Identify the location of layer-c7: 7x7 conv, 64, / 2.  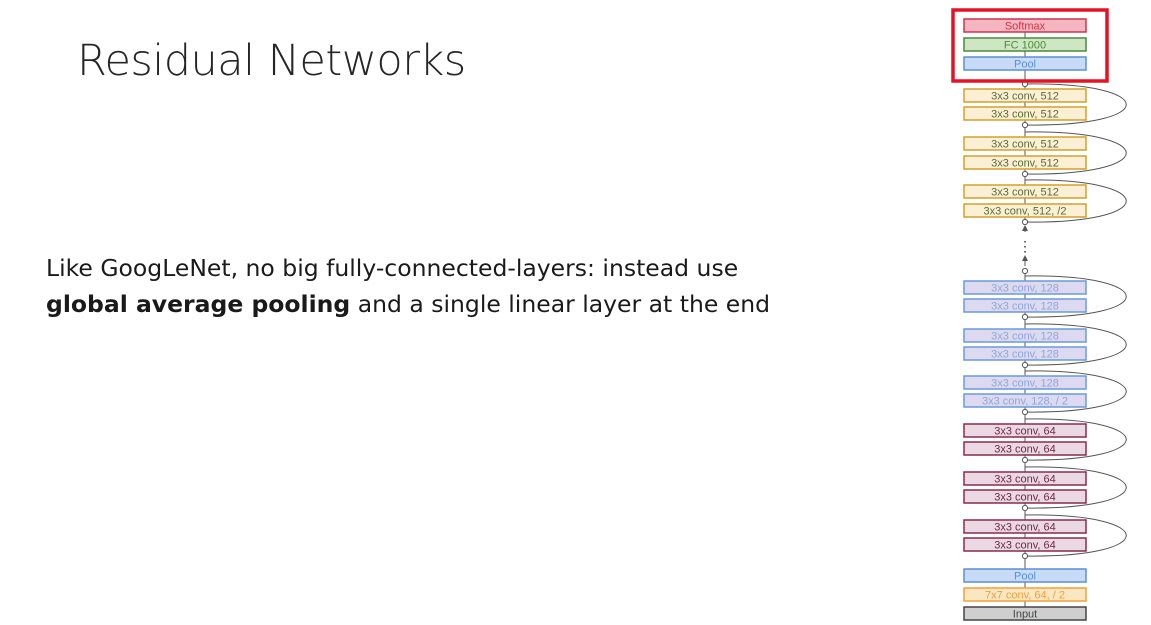
(1025, 594).